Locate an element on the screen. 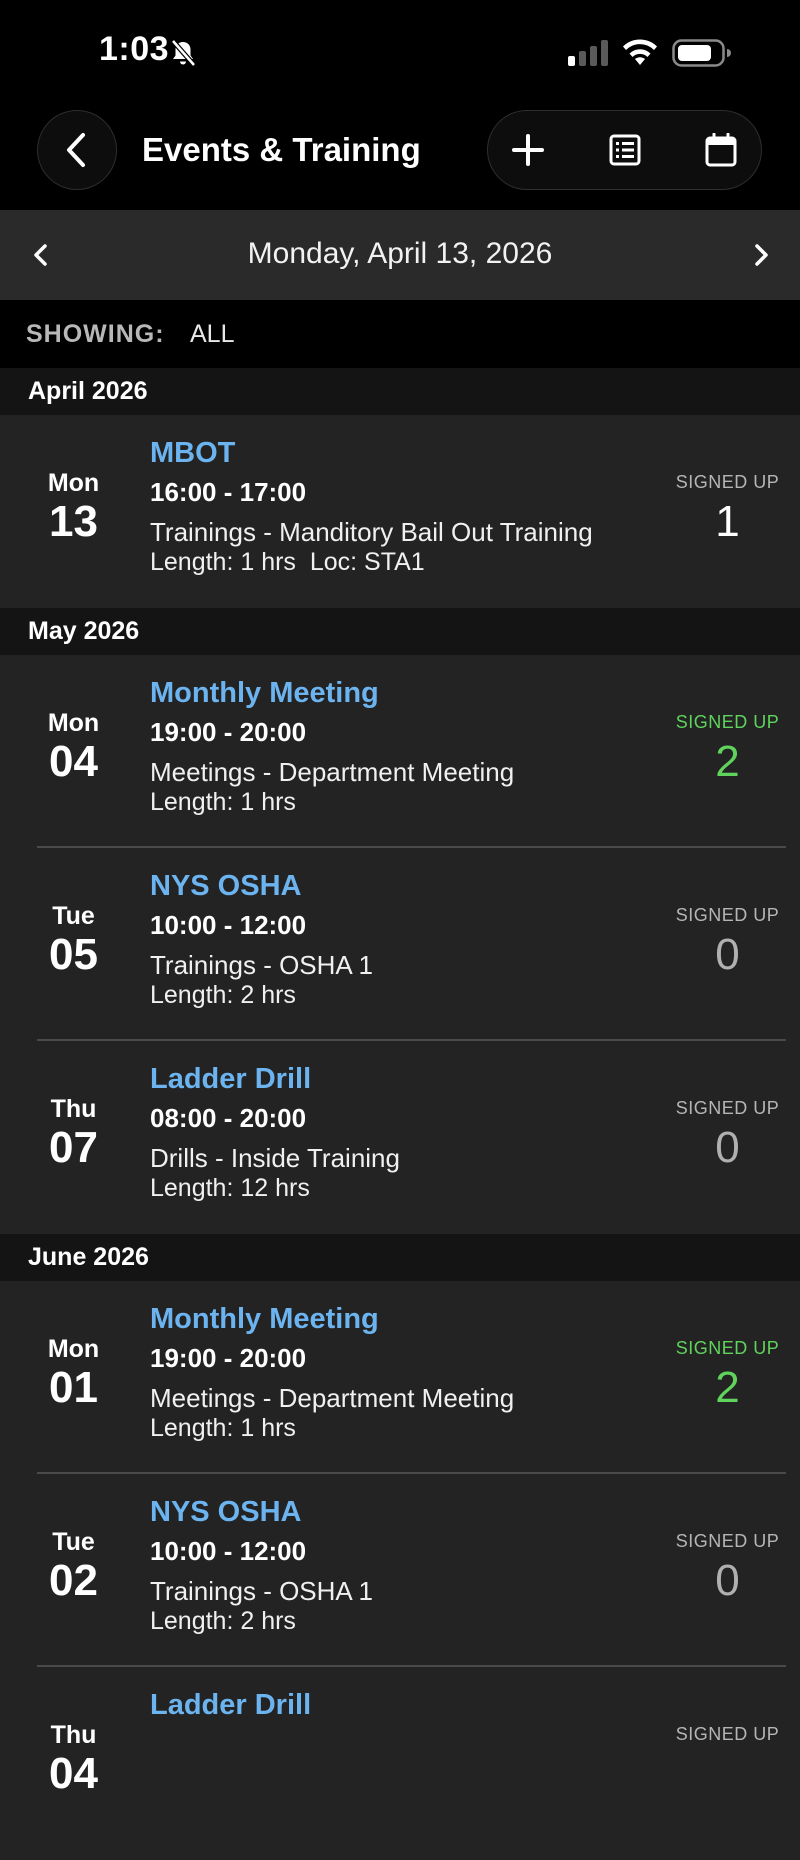  date-navigator: Monday, April 13, 2026 is located at coordinates (400, 255).